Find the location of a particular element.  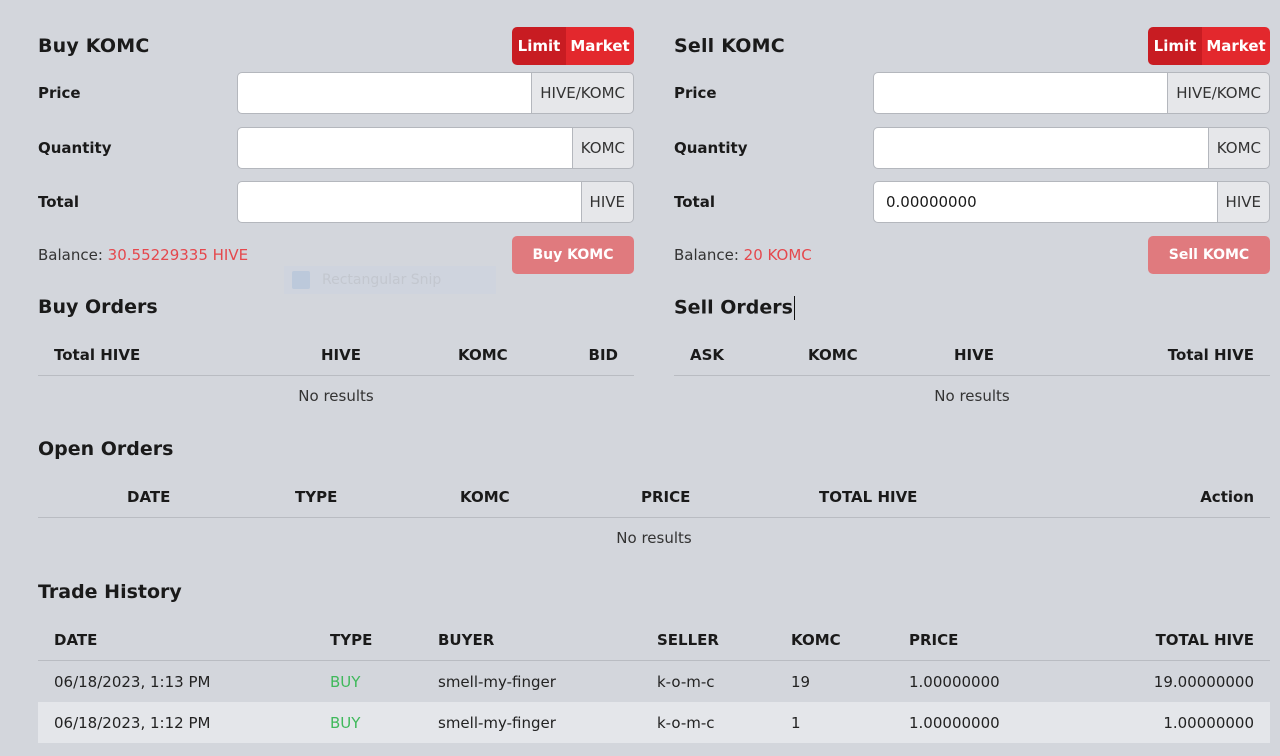

col-bid: BID is located at coordinates (603, 354).